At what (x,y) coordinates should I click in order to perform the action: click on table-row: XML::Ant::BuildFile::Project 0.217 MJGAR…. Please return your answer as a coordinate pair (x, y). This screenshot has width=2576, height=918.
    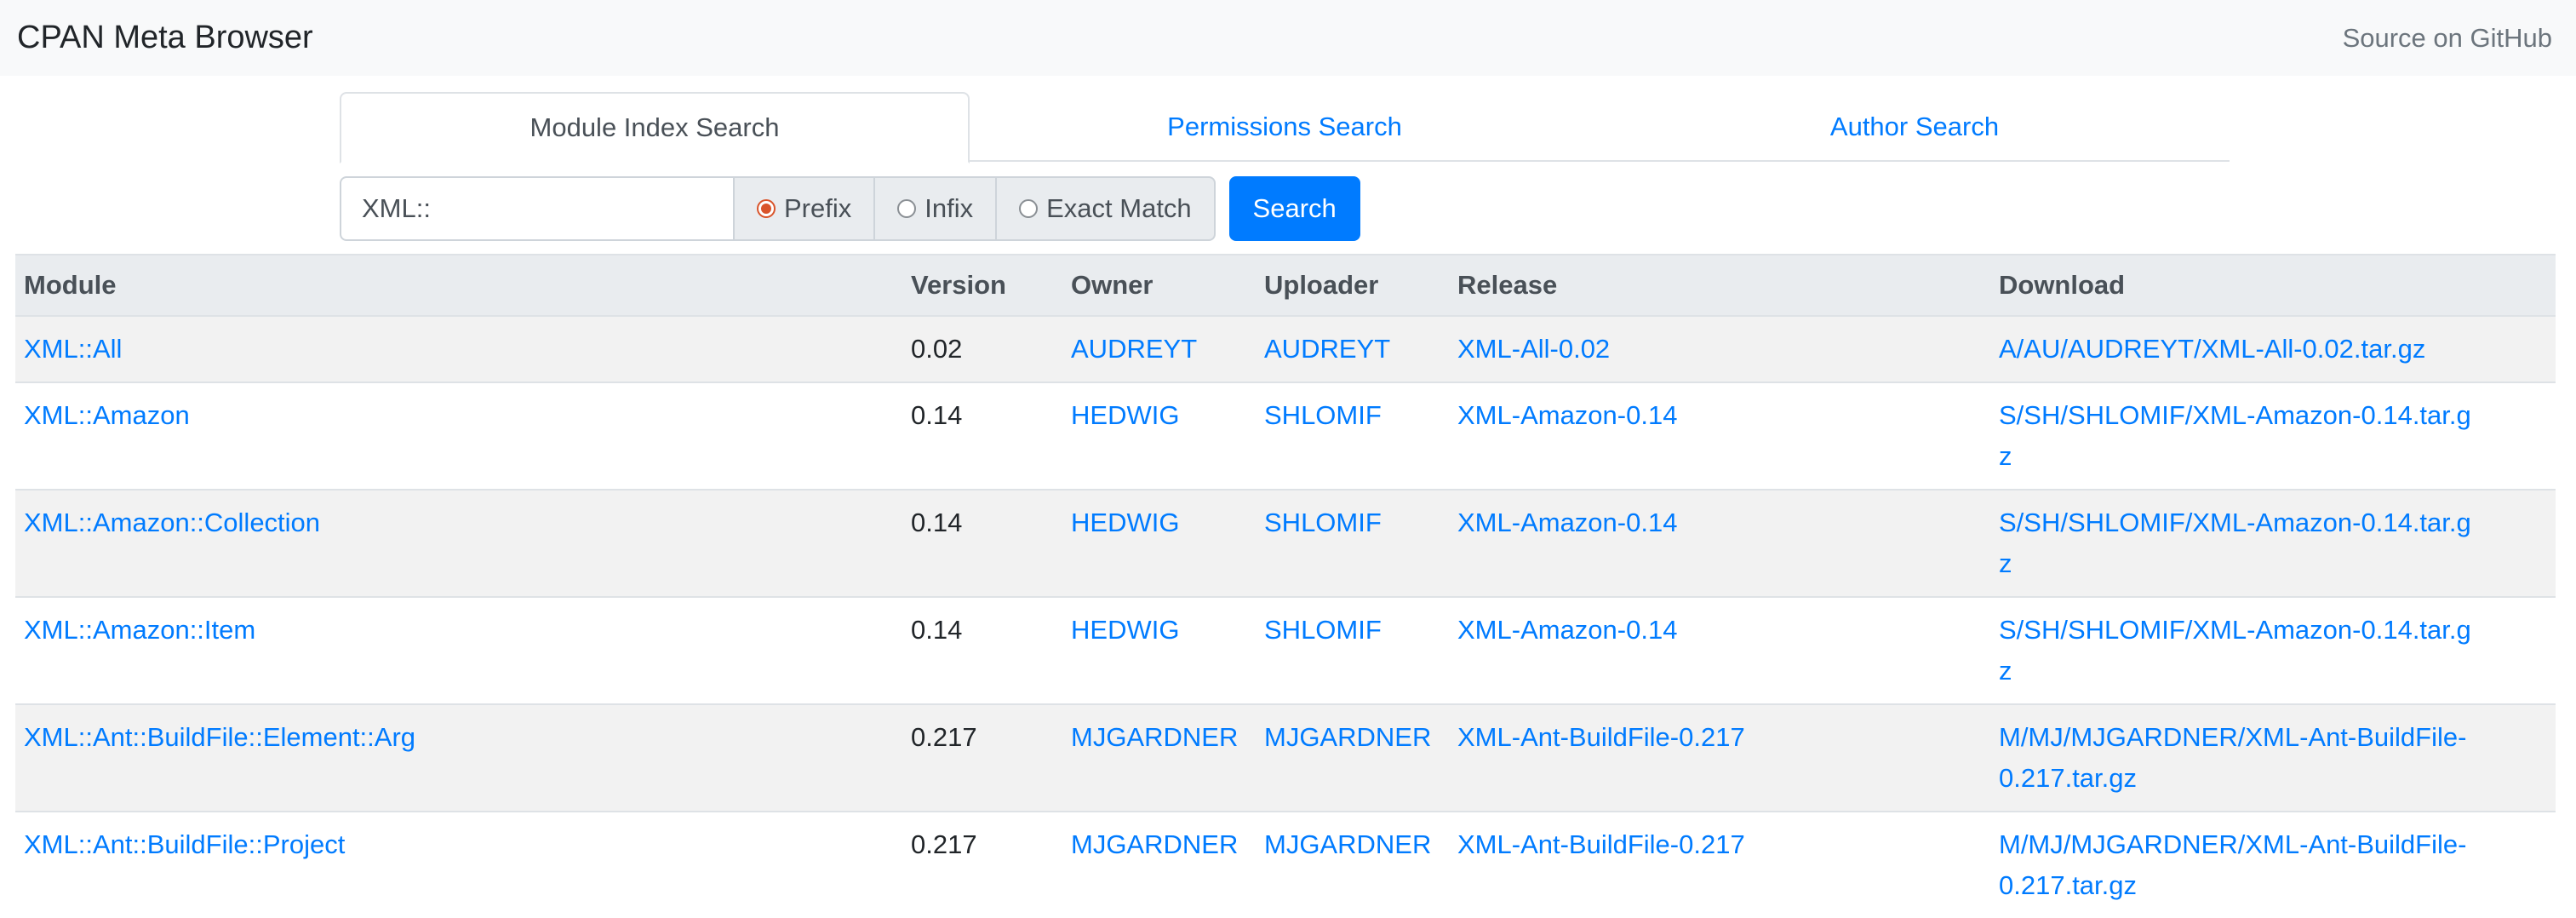
    Looking at the image, I should click on (1285, 864).